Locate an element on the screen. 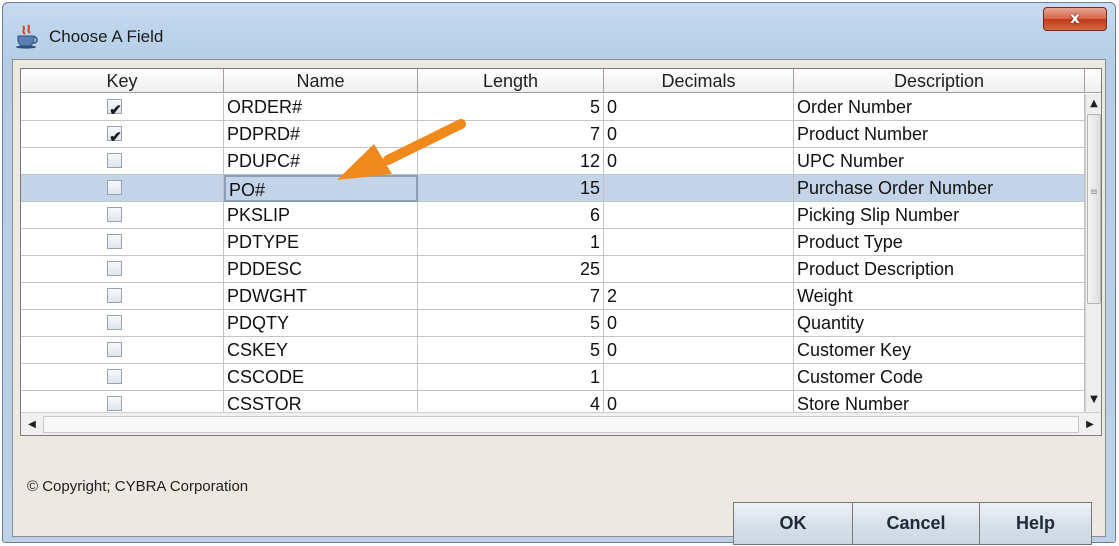  decimals-column-header: Decimals is located at coordinates (699, 81).